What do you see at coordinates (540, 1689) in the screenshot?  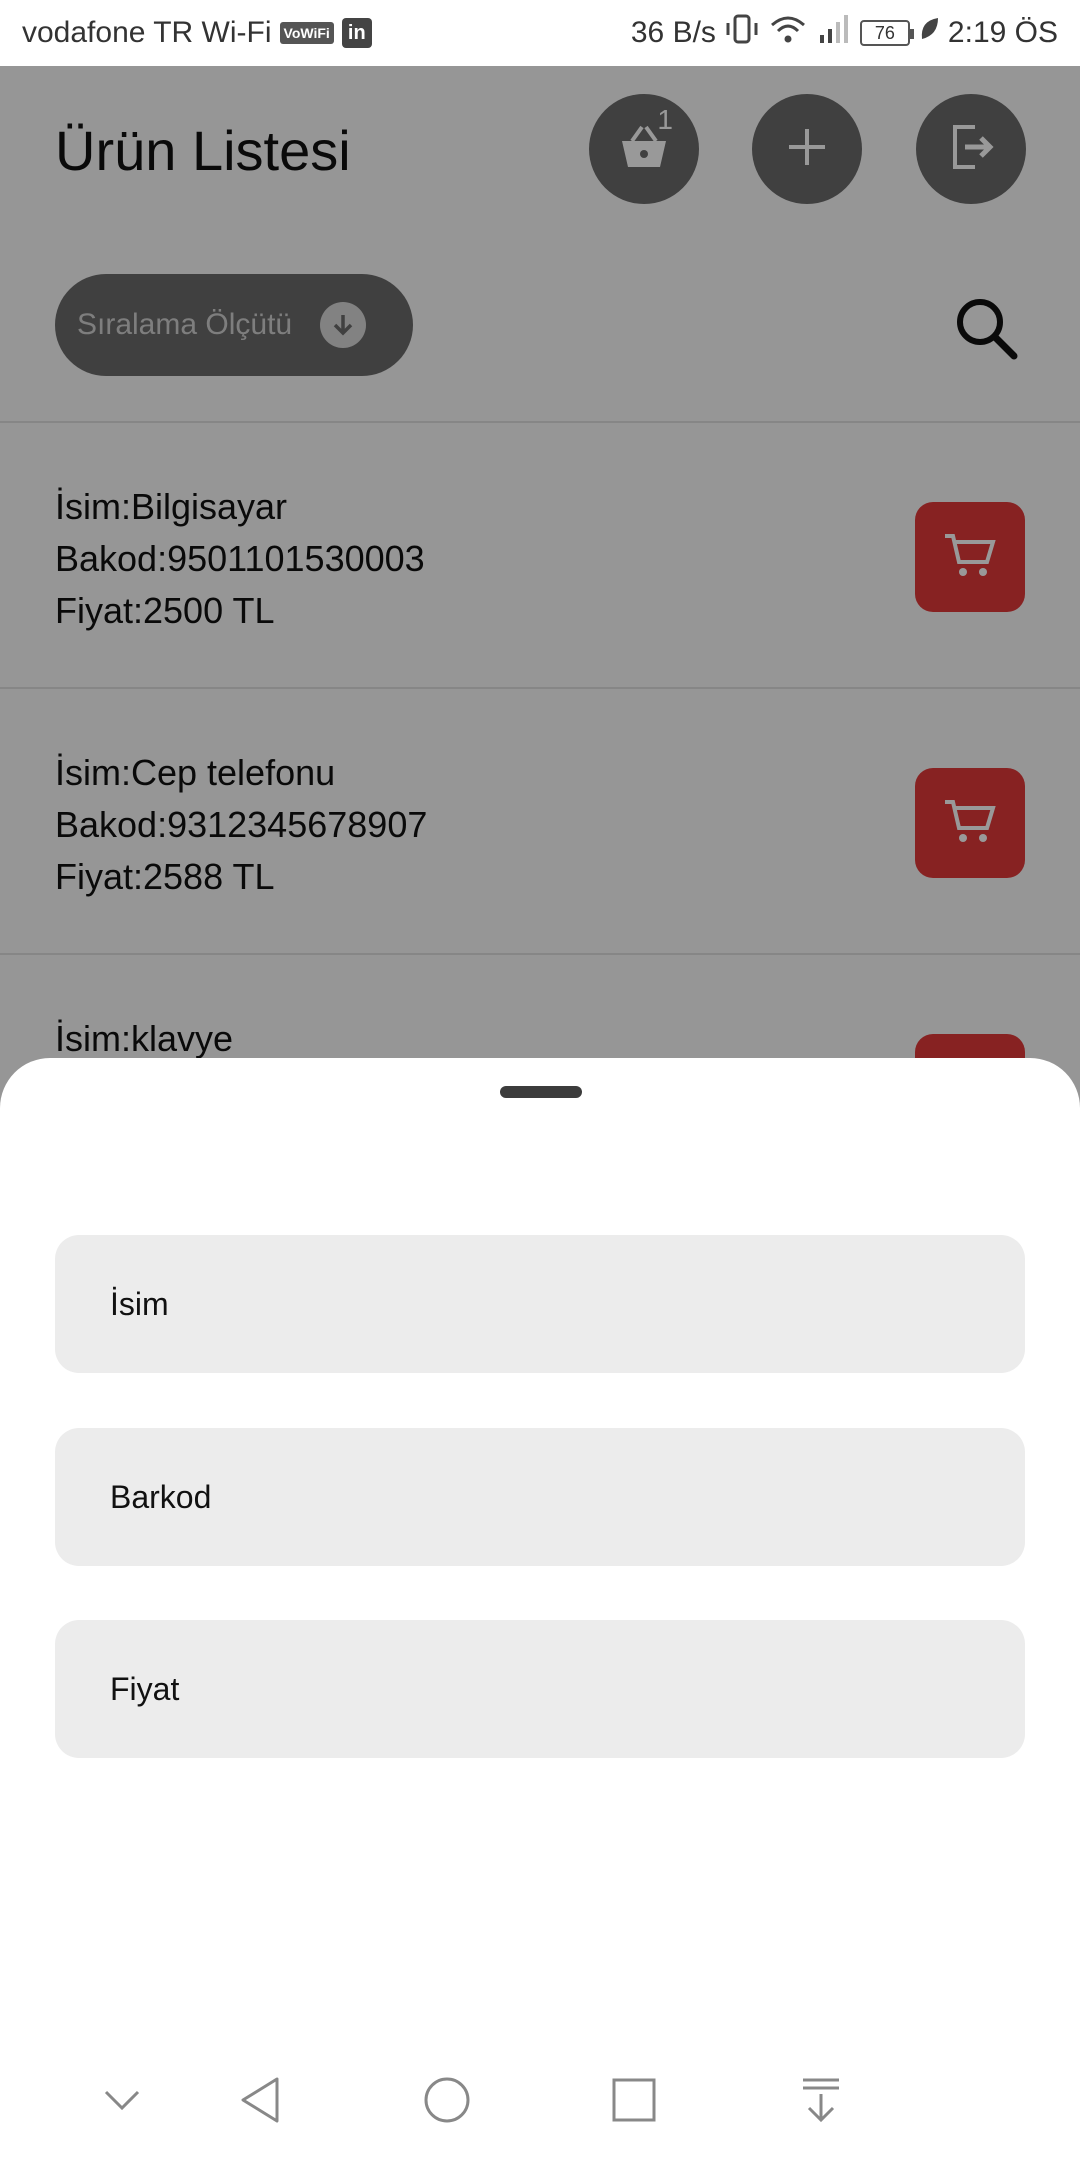 I see `sort-option-price: Fiyat` at bounding box center [540, 1689].